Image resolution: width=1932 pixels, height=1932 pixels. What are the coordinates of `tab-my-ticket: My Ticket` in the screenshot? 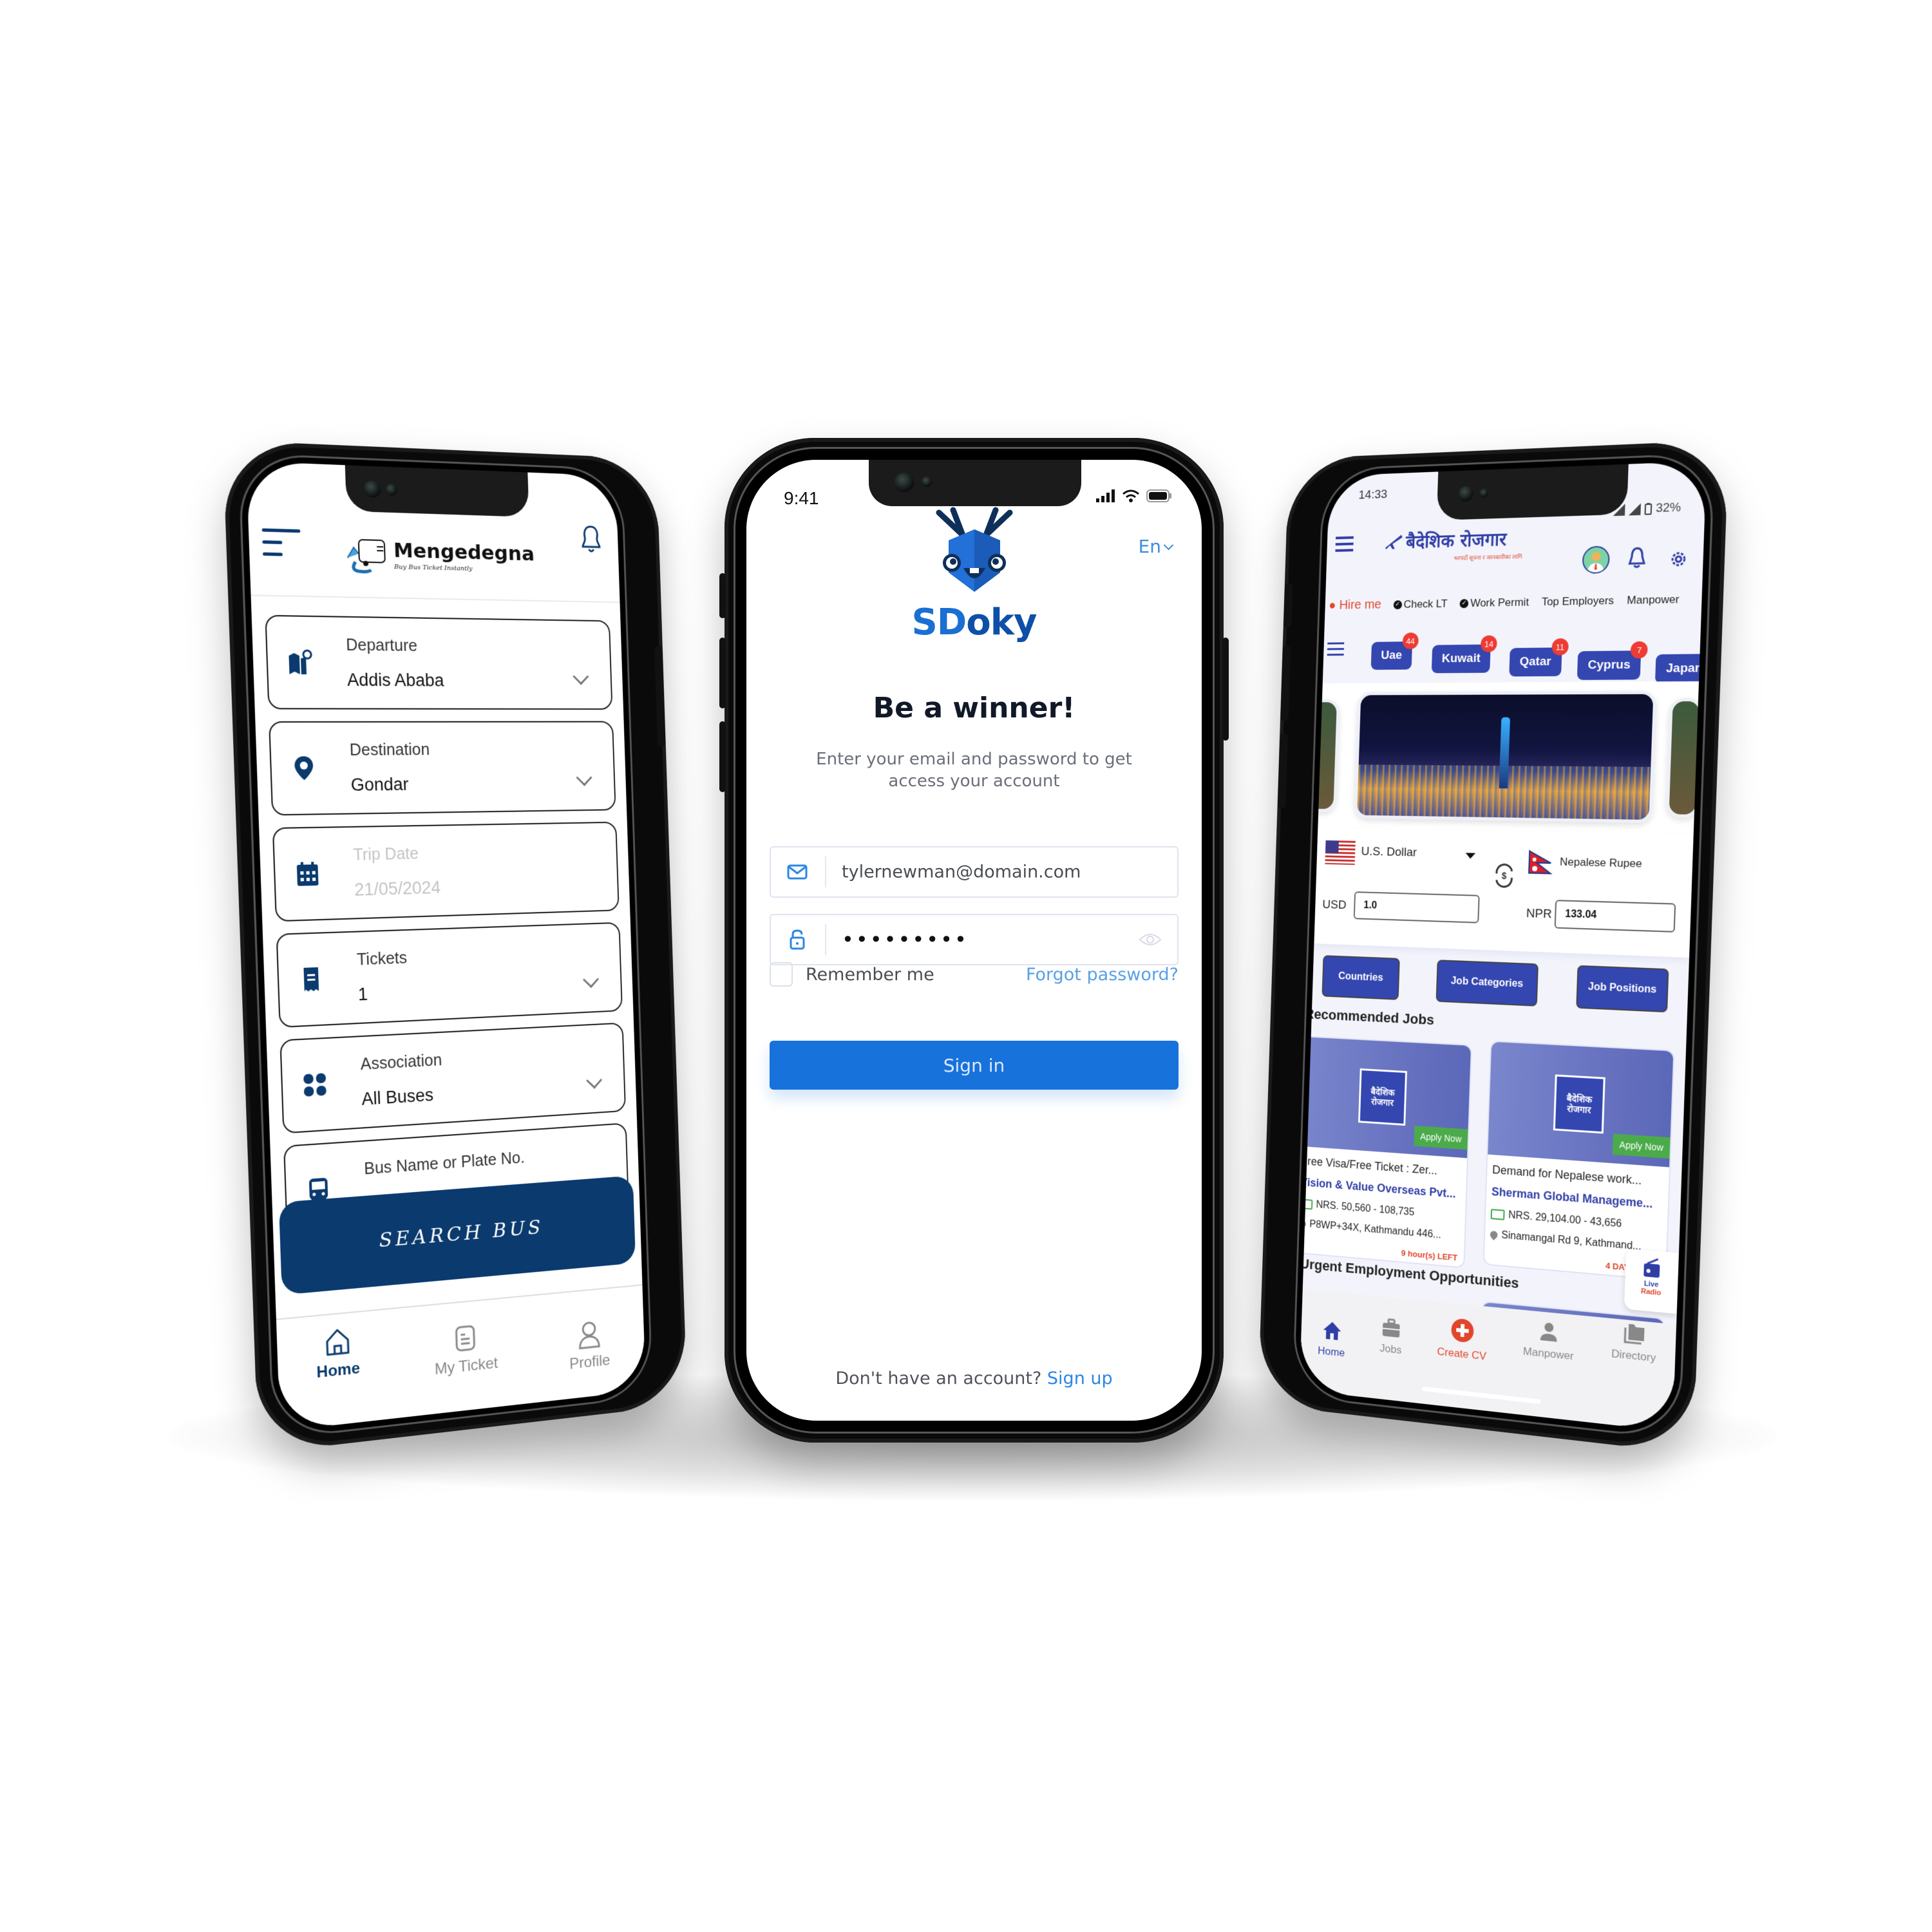 It's located at (465, 1349).